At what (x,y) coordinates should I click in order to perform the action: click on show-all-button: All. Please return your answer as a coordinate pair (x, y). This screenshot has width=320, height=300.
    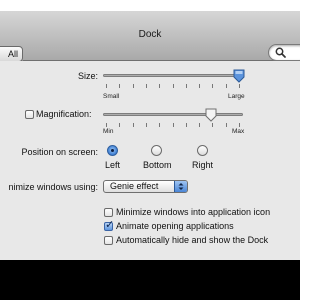
    Looking at the image, I should click on (11, 54).